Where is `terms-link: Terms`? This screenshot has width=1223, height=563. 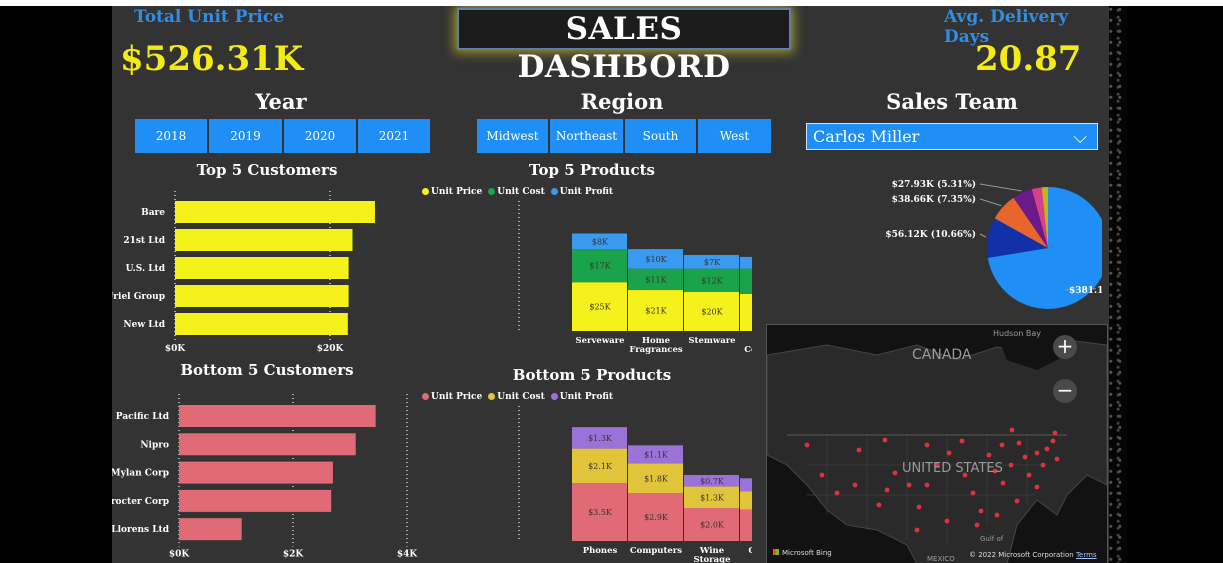 terms-link: Terms is located at coordinates (1086, 555).